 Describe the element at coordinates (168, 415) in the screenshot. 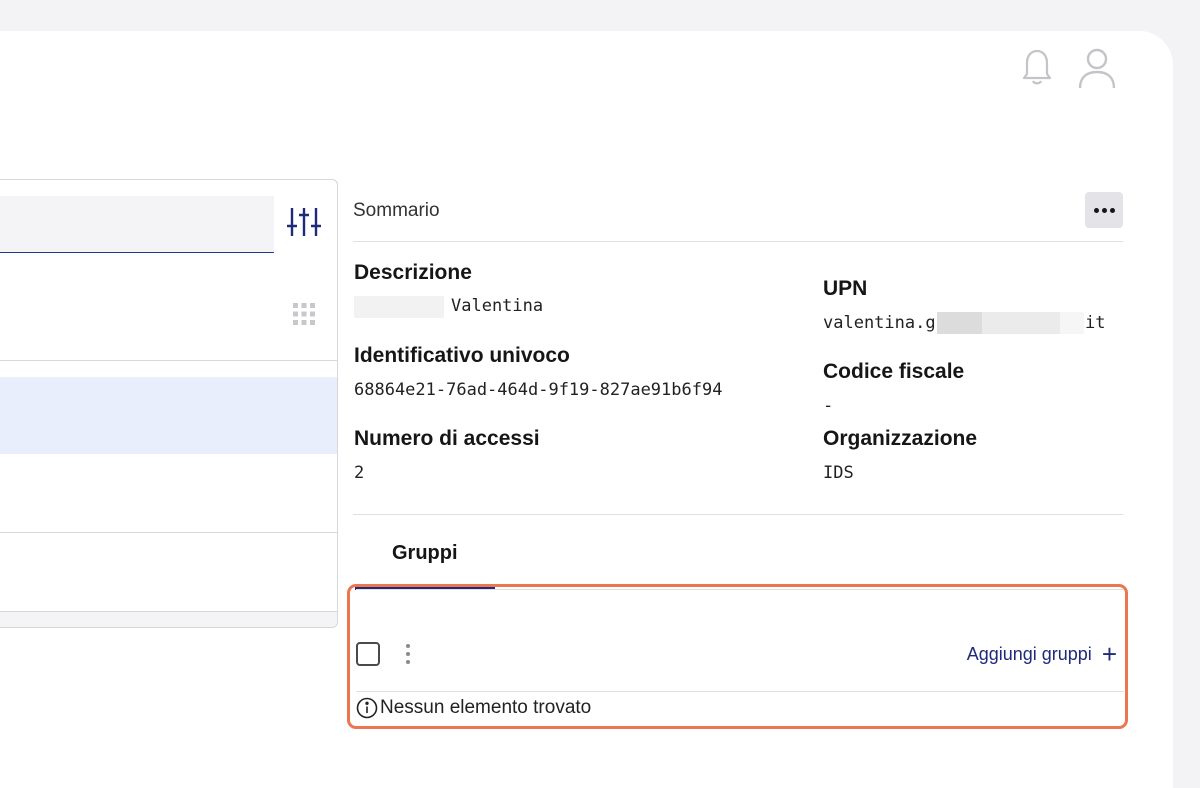

I see `list-item-selected` at that location.